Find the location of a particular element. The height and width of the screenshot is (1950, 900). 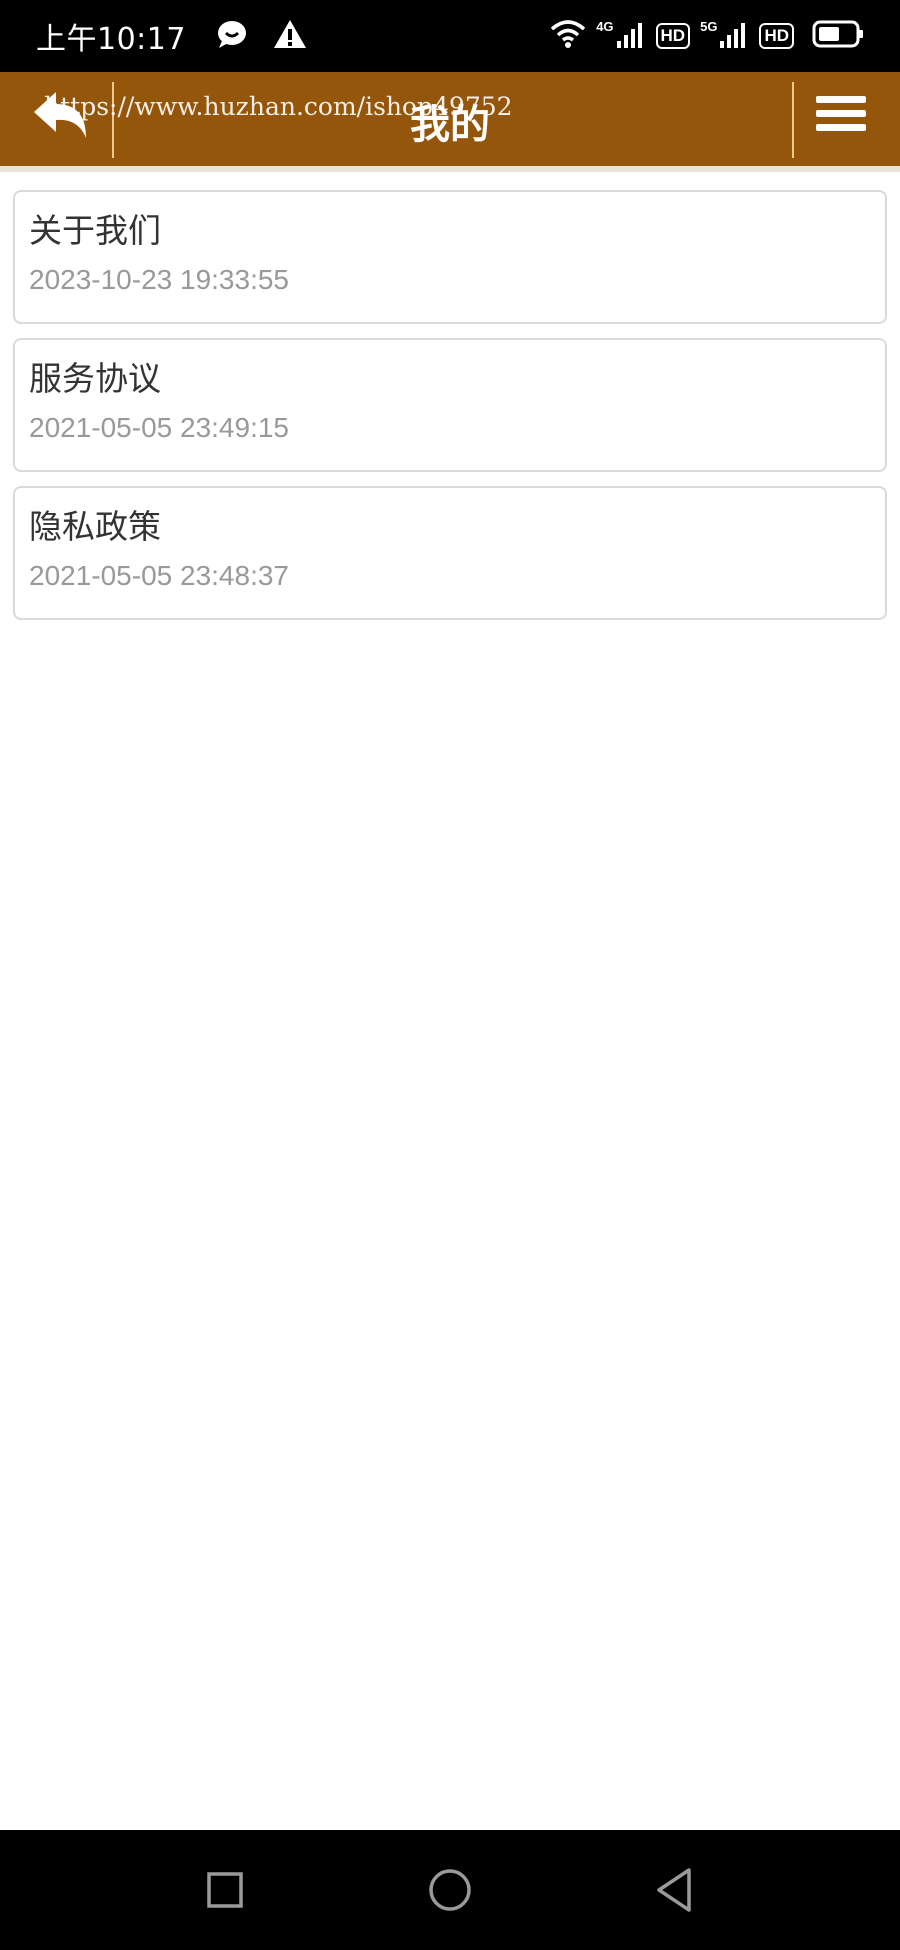

status-right-icons: 4G HD 5G HD is located at coordinates (707, 36).